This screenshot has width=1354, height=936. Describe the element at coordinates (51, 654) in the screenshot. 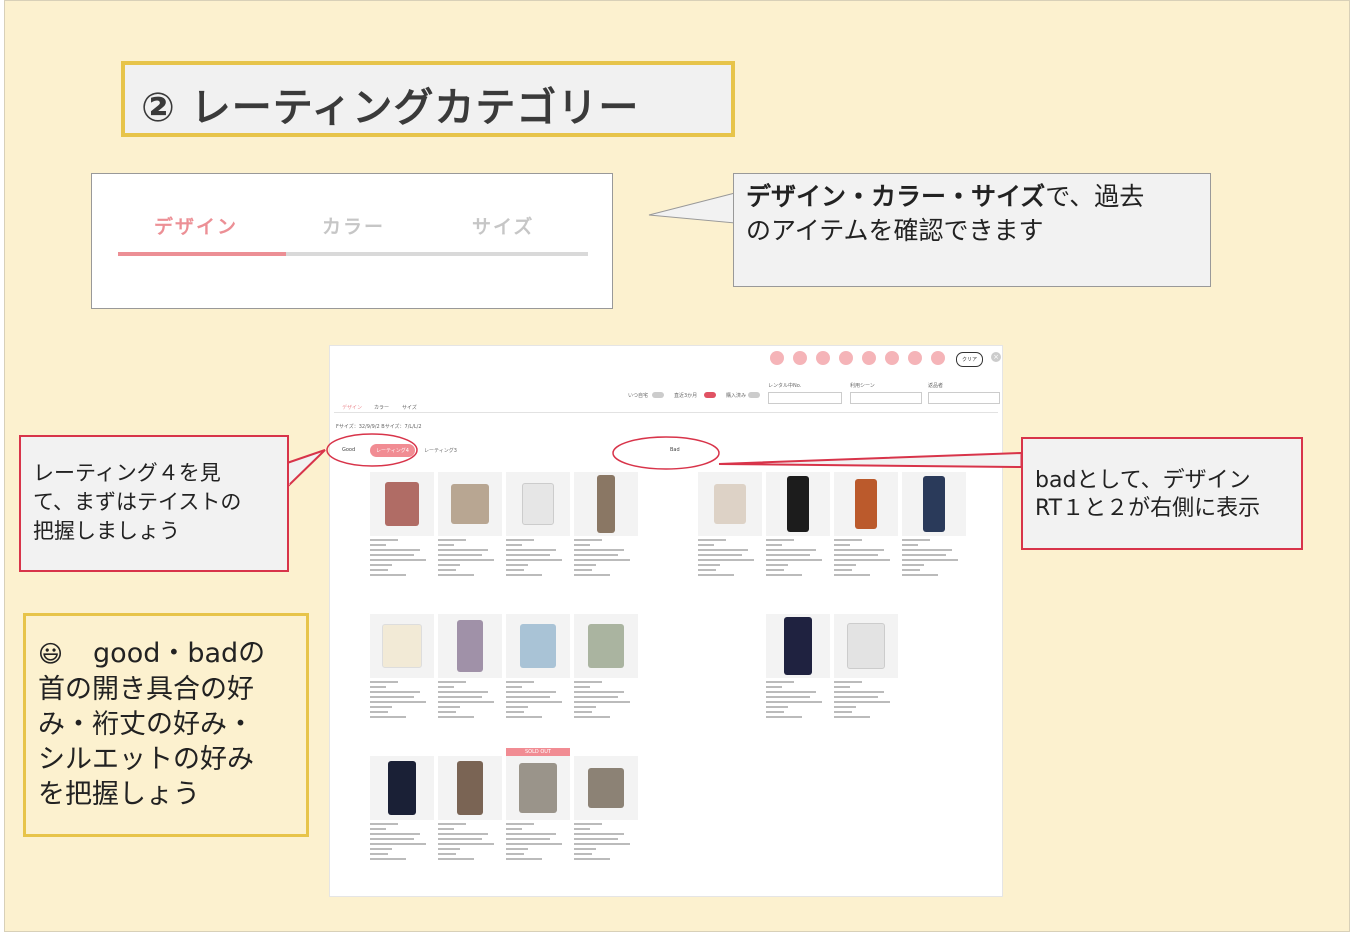

I see `smile-emoji-icon: 😃` at that location.